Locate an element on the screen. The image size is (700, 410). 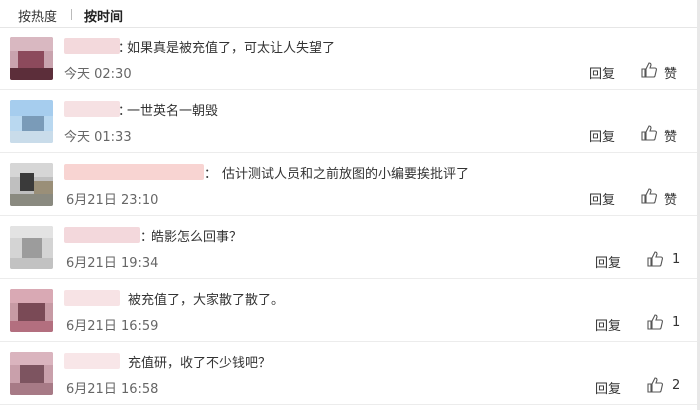
comment-text: 估计测试人员和之前放图的小编要挨批评了 is located at coordinates (346, 174).